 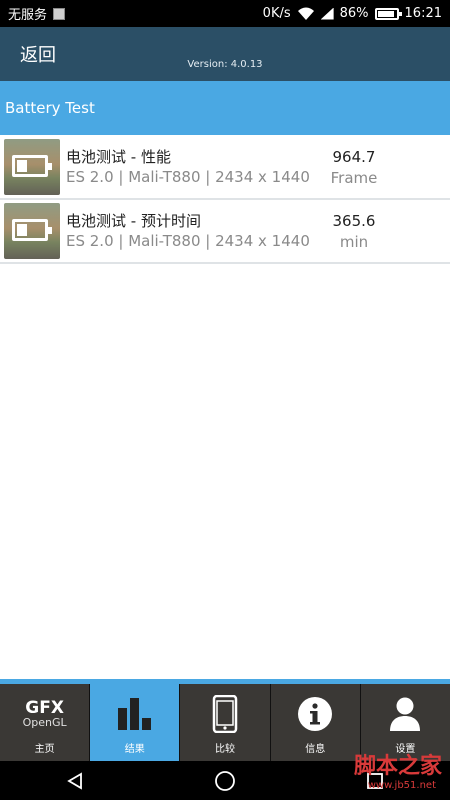 I want to click on network-speed: 0K/s, so click(x=276, y=13).